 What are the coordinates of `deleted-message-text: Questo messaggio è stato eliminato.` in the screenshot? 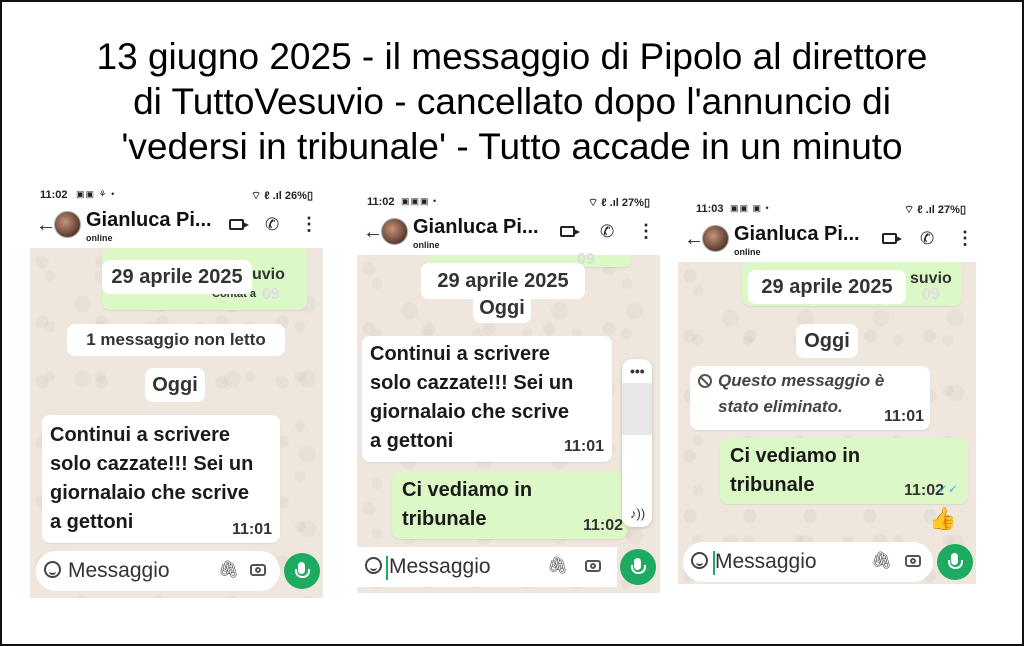 It's located at (801, 393).